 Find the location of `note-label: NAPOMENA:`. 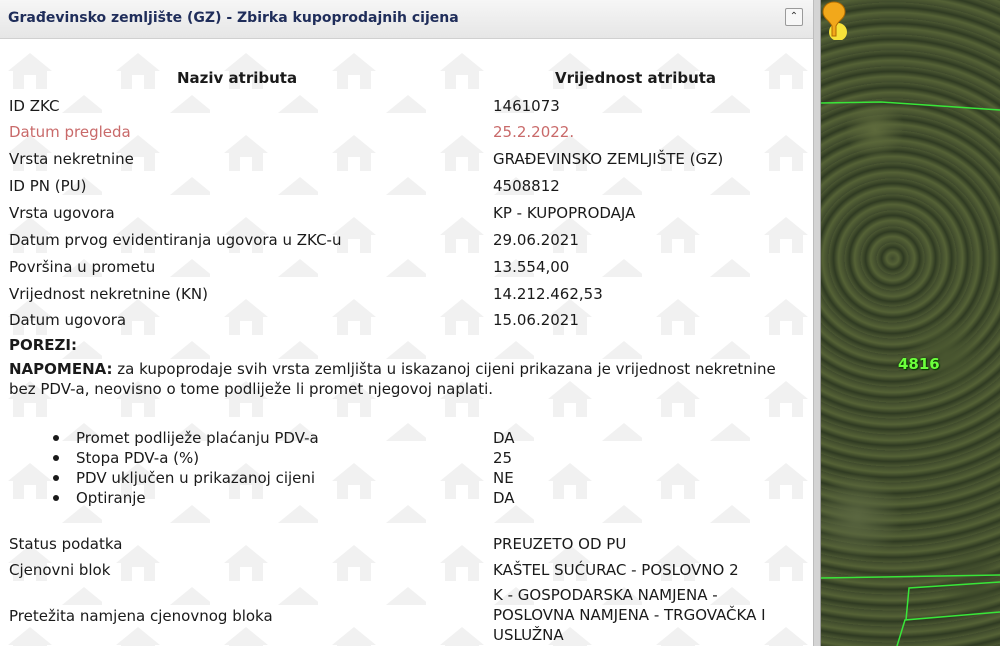

note-label: NAPOMENA: is located at coordinates (61, 369).